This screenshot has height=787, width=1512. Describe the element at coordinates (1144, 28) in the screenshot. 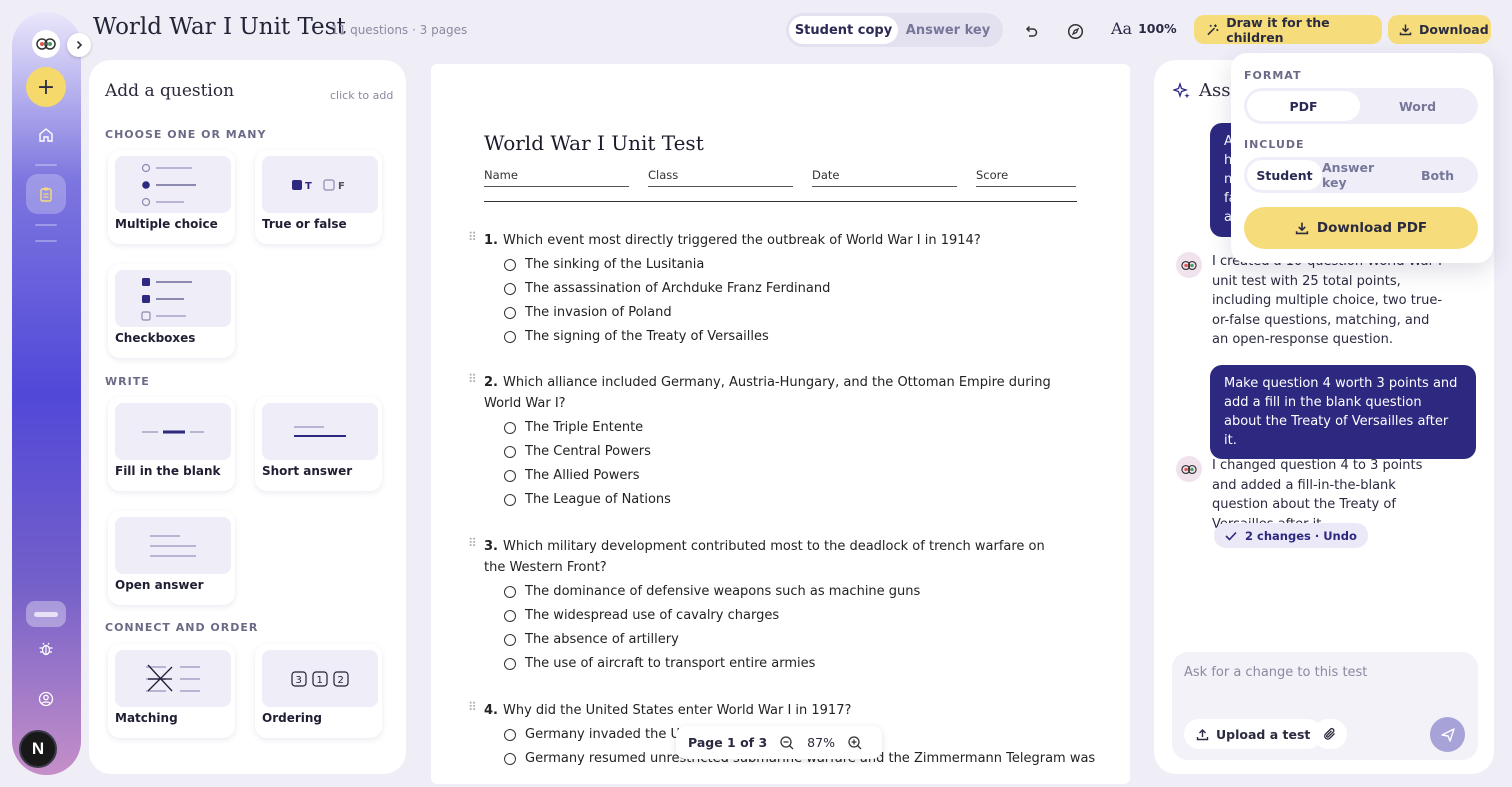

I see `text-size-control: Aa 100%` at that location.